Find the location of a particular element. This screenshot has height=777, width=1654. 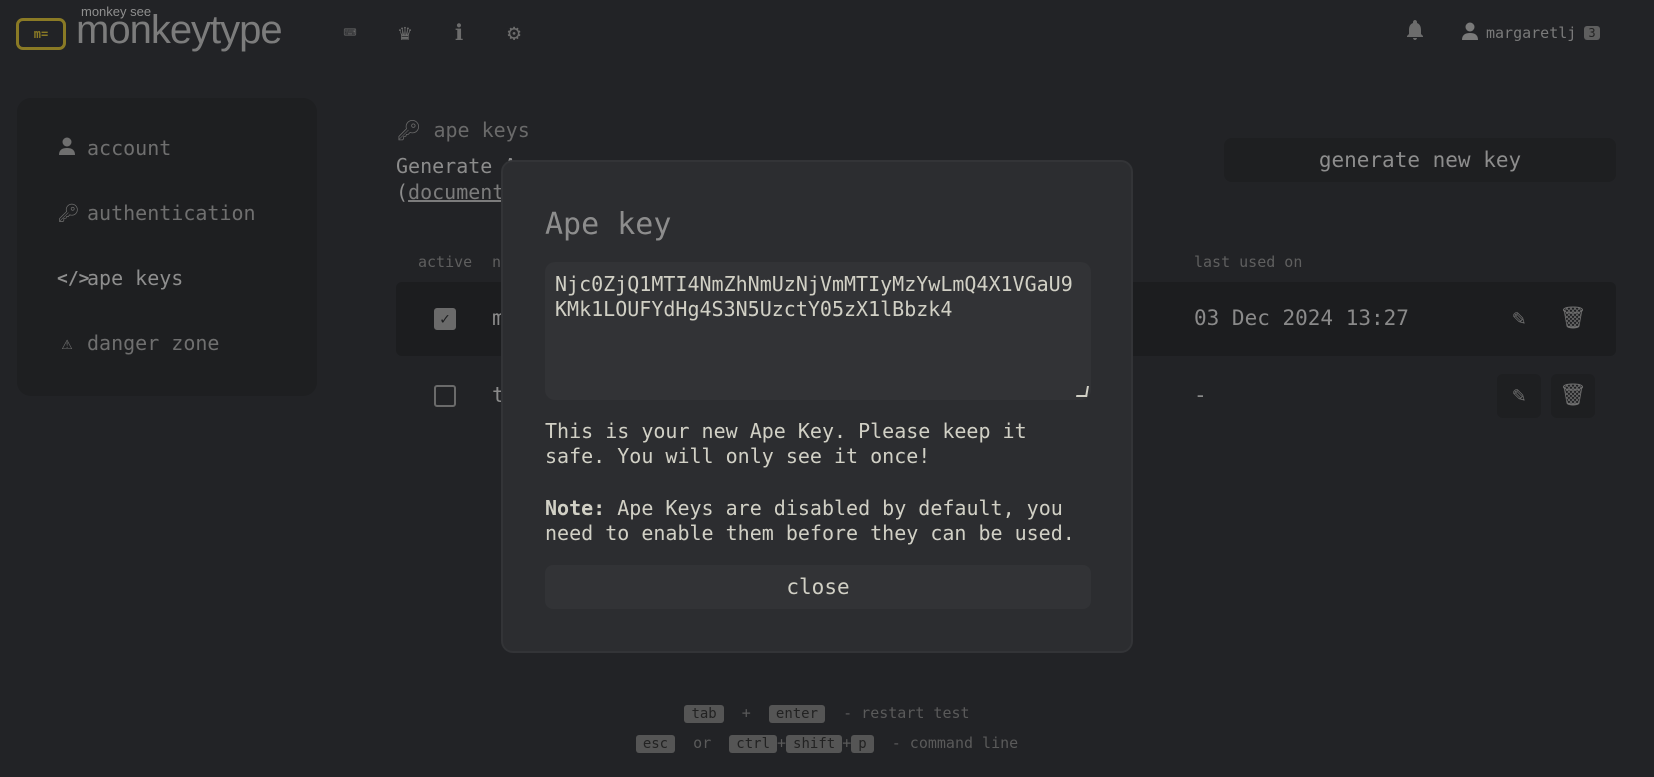

user-menu: margaretlj 3 is located at coordinates (1531, 33).